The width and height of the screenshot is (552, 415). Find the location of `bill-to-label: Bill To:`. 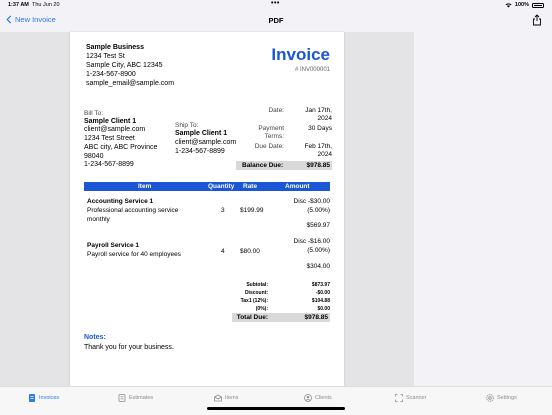

bill-to-label: Bill To: is located at coordinates (94, 113).